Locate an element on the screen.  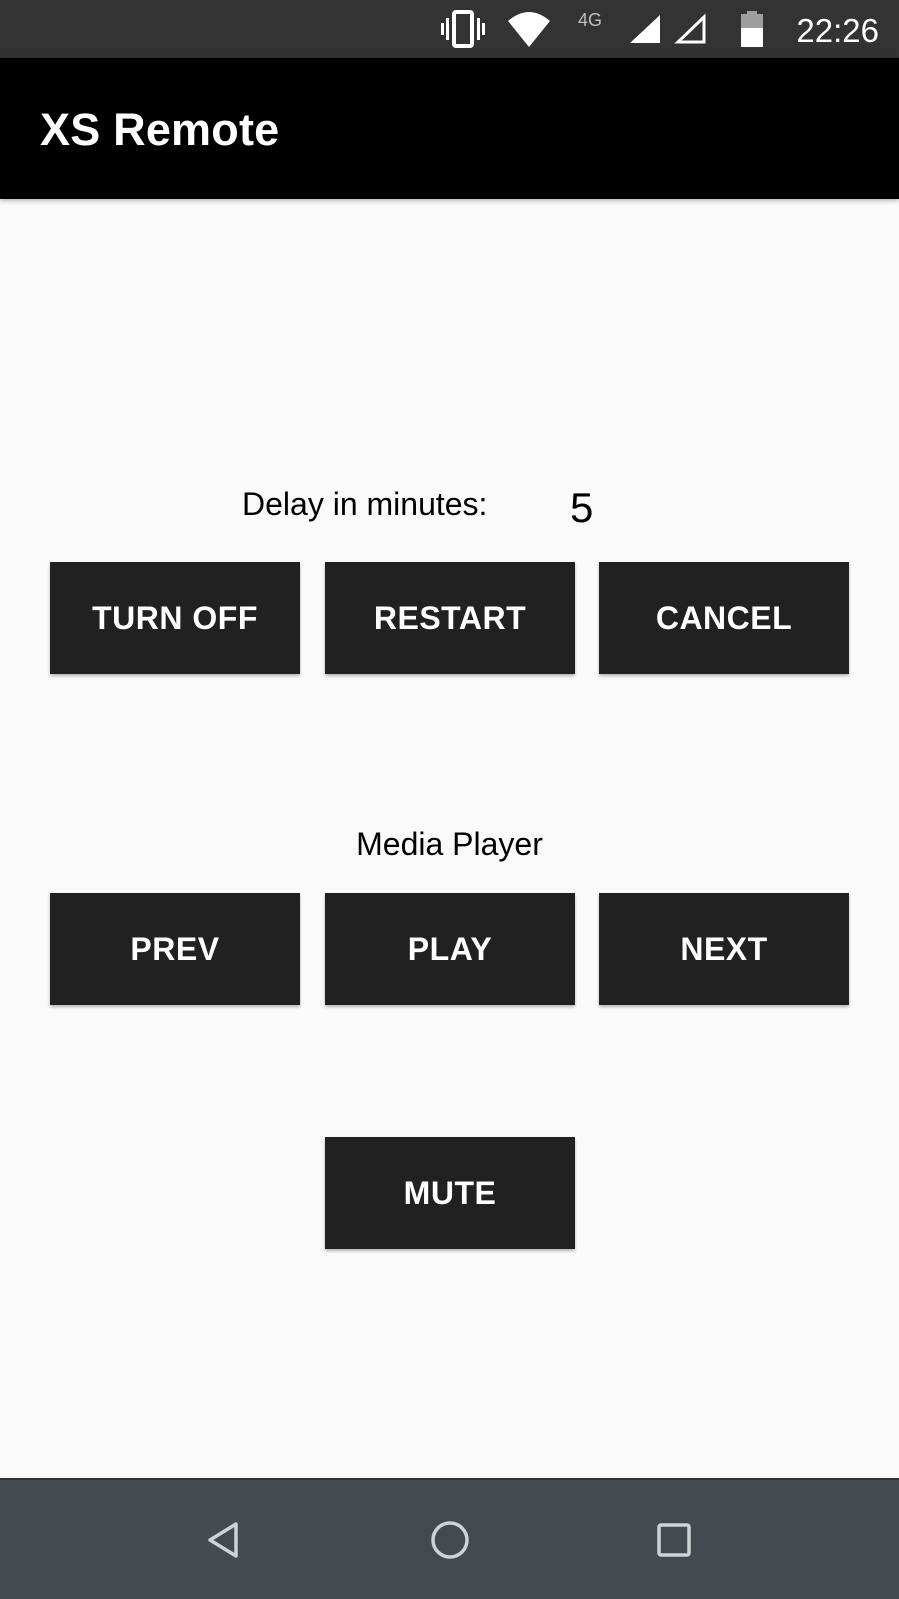
next-button: NEXT is located at coordinates (724, 949).